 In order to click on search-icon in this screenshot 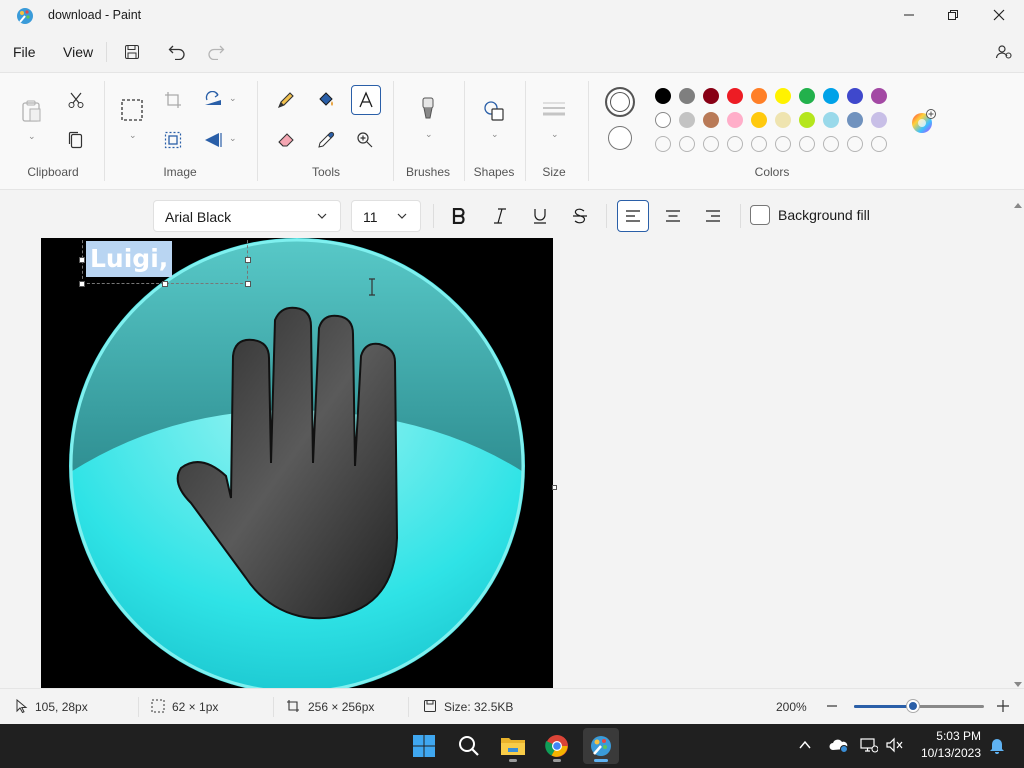, I will do `click(469, 746)`.